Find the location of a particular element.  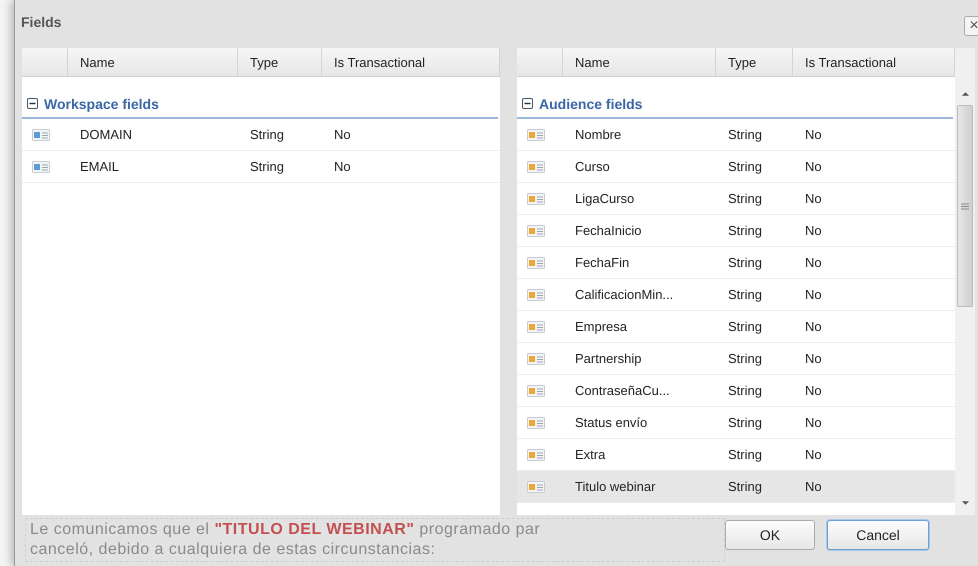

name-cell-text: Curso is located at coordinates (592, 166).